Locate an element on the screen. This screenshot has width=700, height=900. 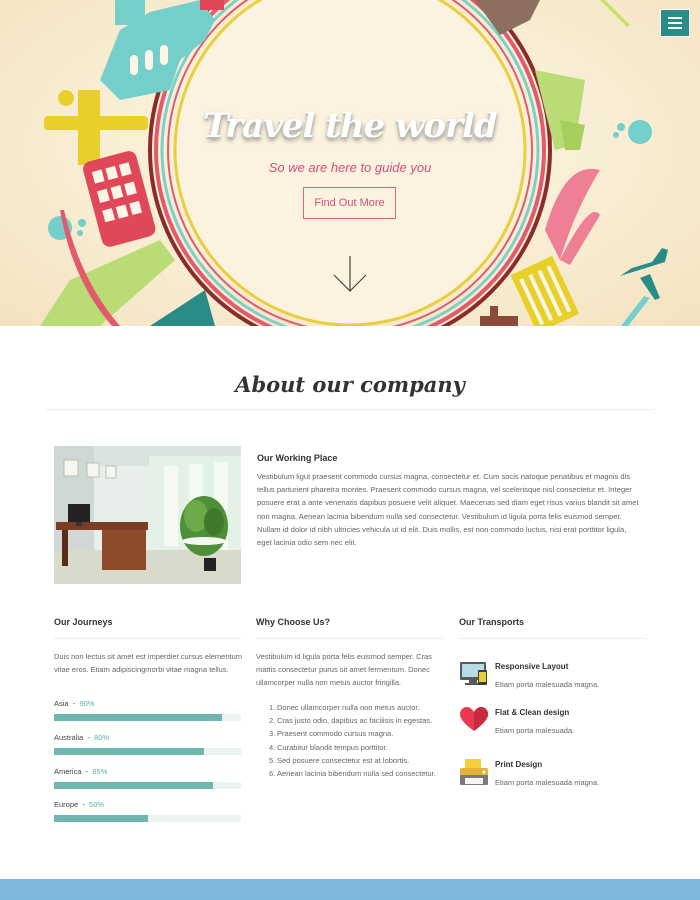
progress-region: Australia is located at coordinates (69, 737).